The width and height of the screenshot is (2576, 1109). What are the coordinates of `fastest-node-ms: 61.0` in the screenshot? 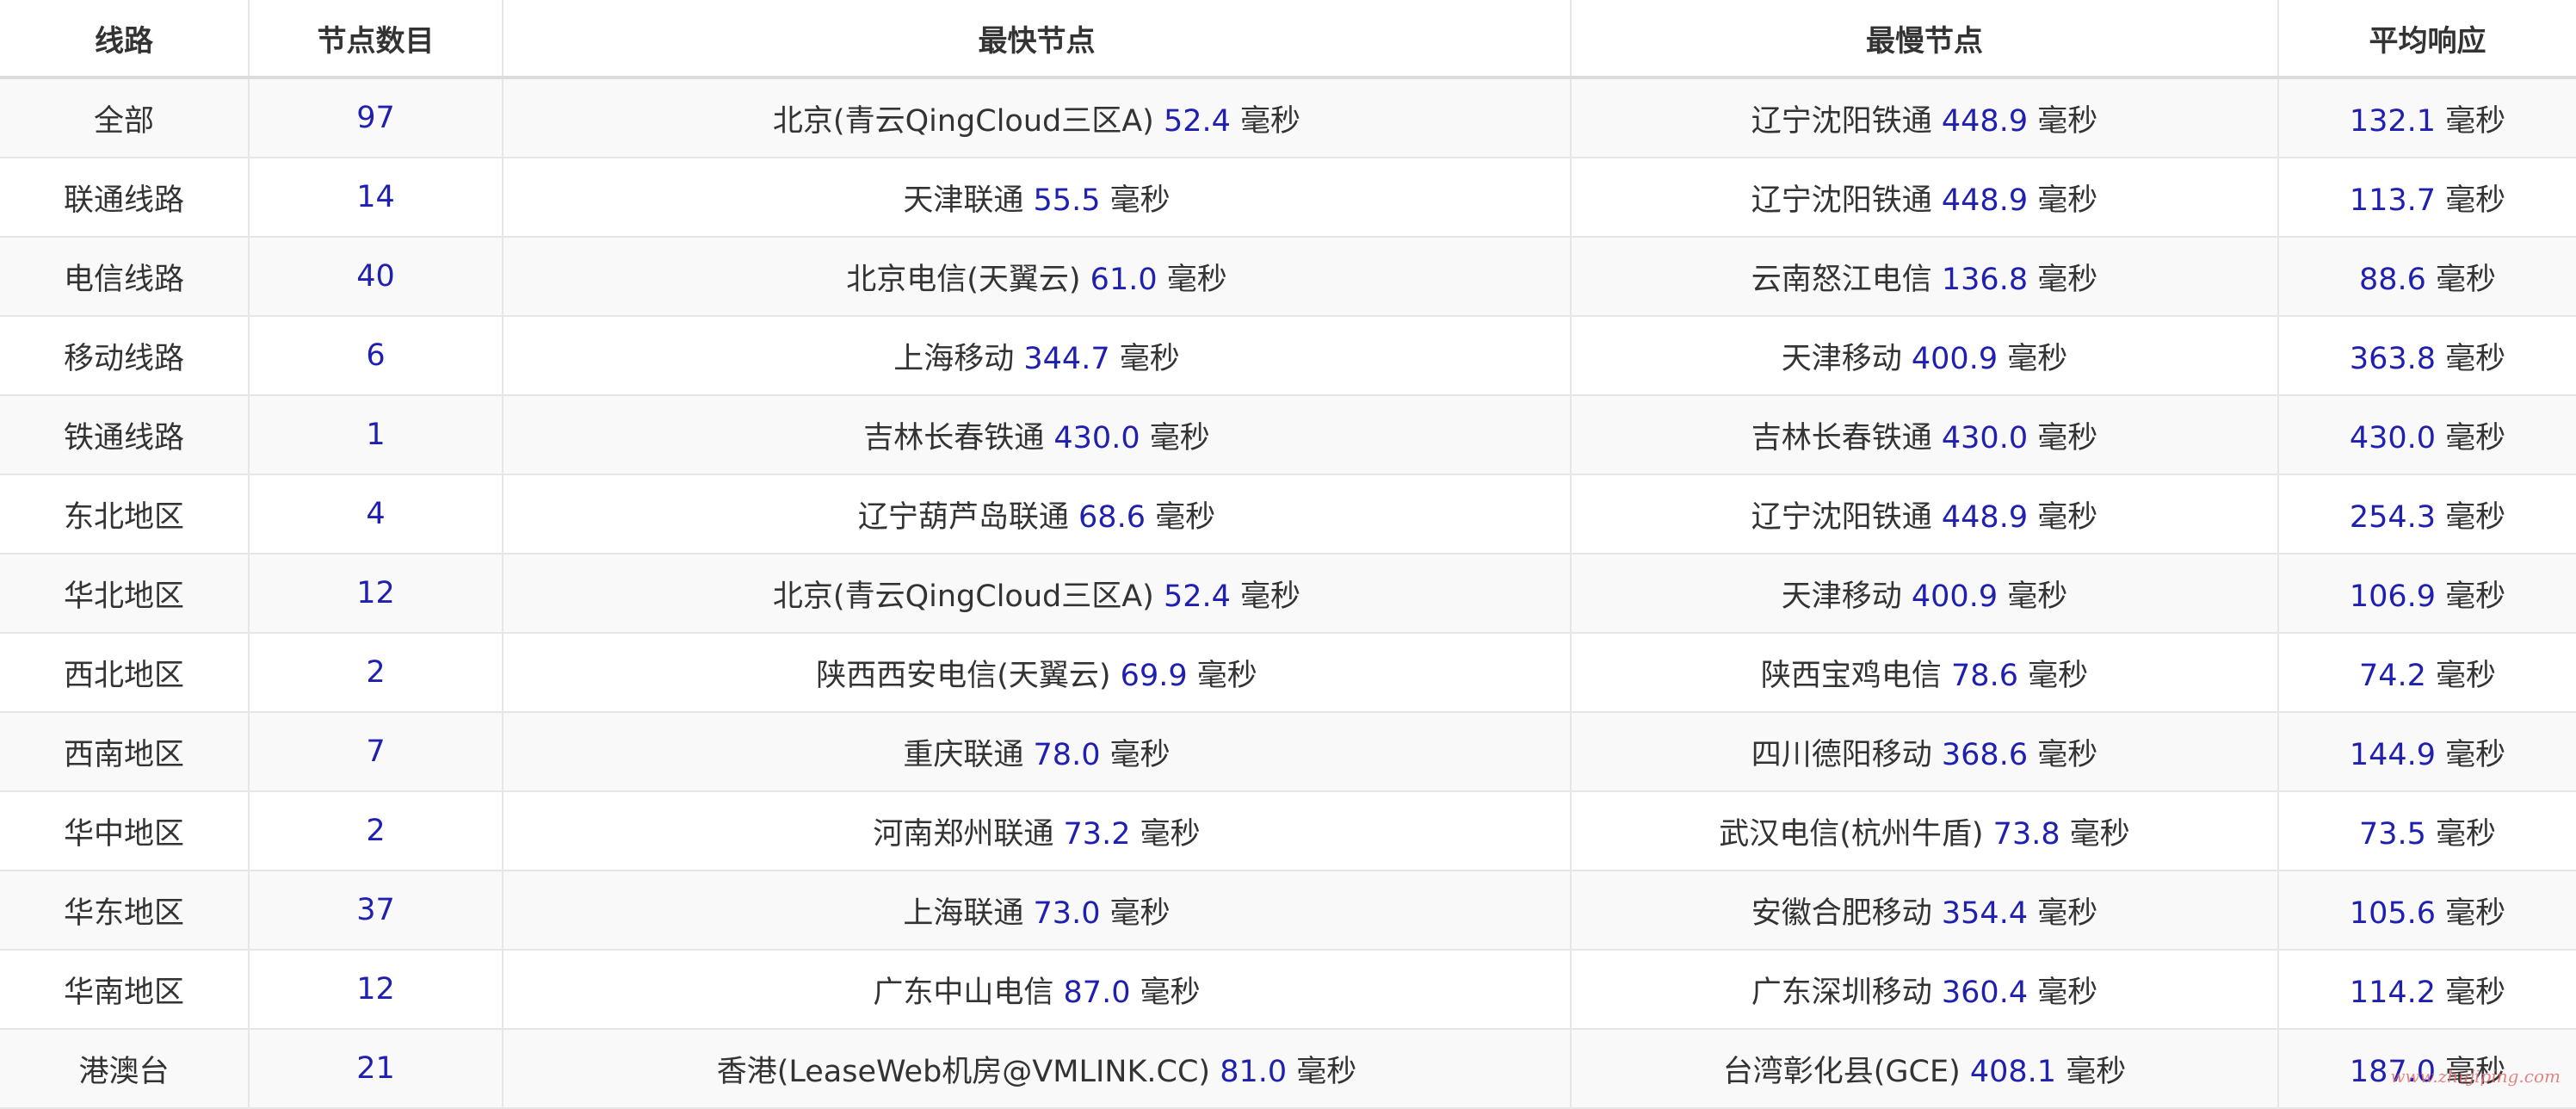 It's located at (1124, 279).